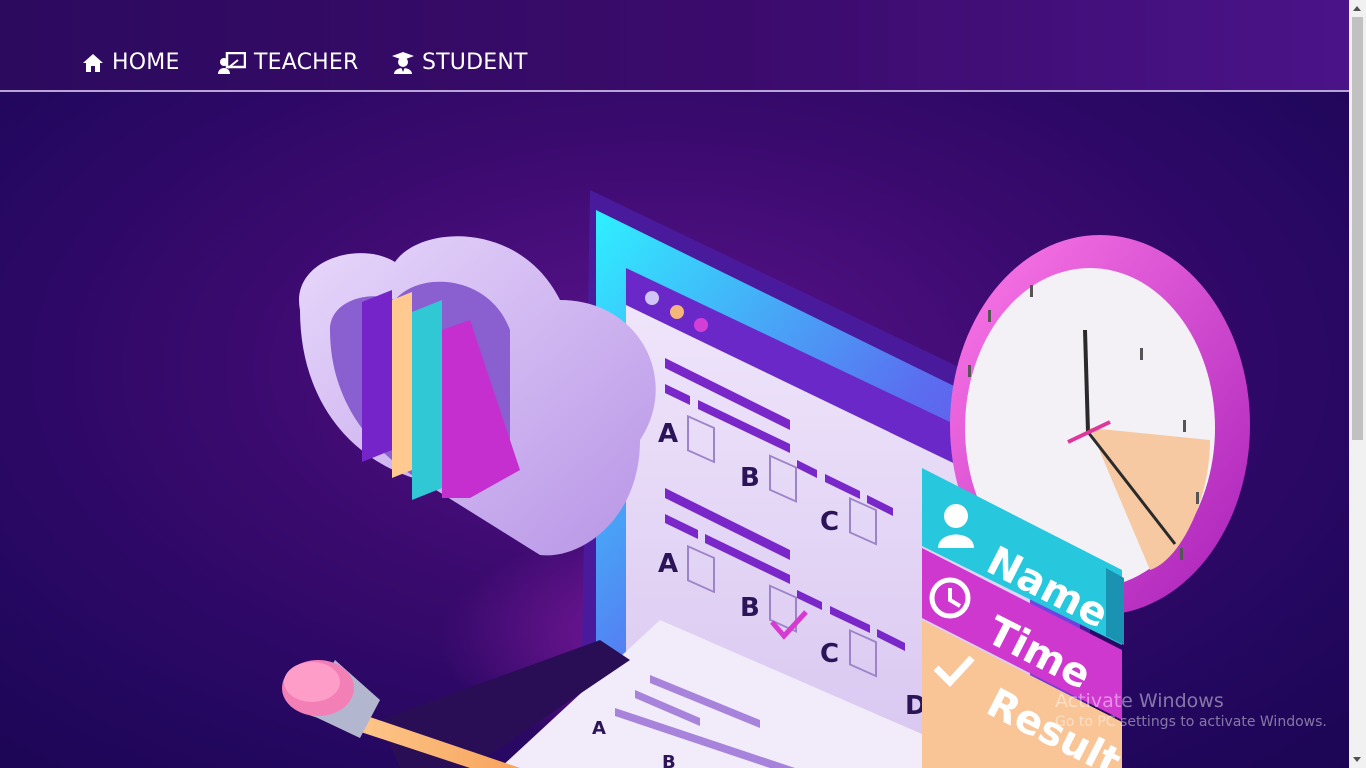 The image size is (1366, 768). Describe the element at coordinates (668, 434) in the screenshot. I see `option-a-1: A` at that location.